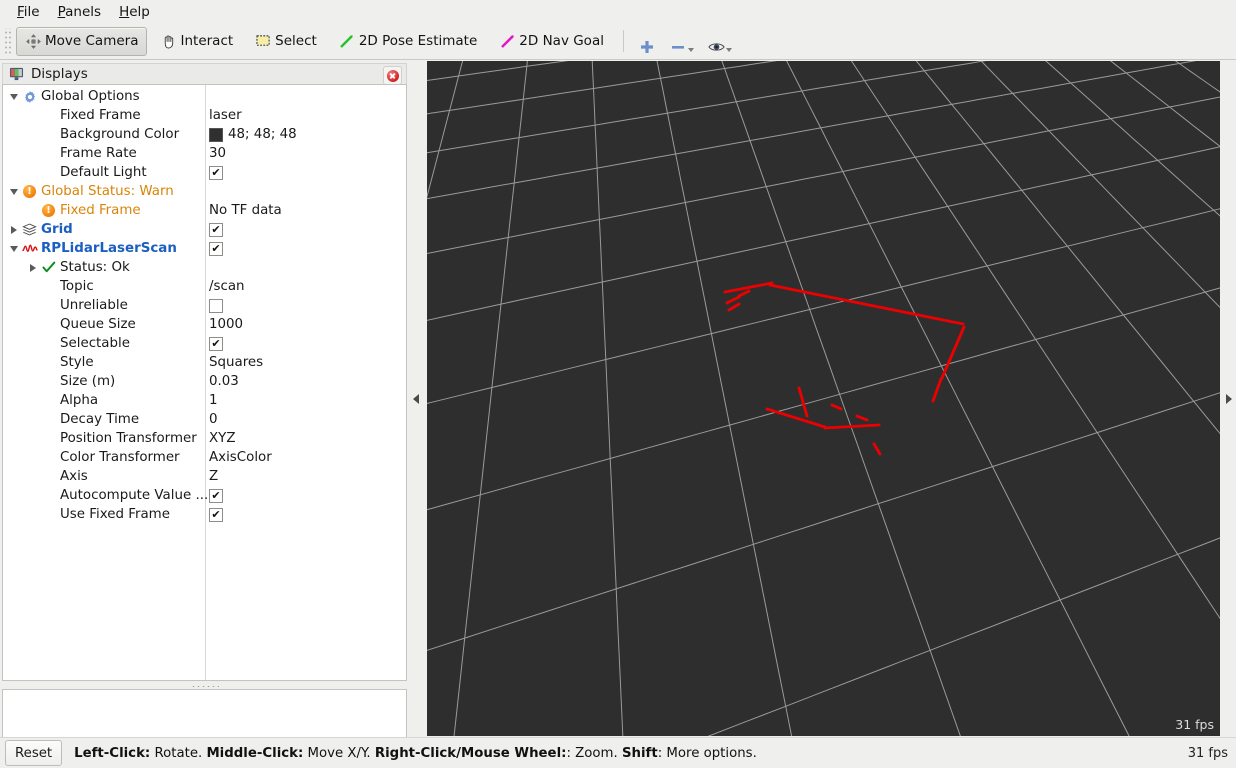  I want to click on tree-row-value-cell: 0.03, so click(224, 381).